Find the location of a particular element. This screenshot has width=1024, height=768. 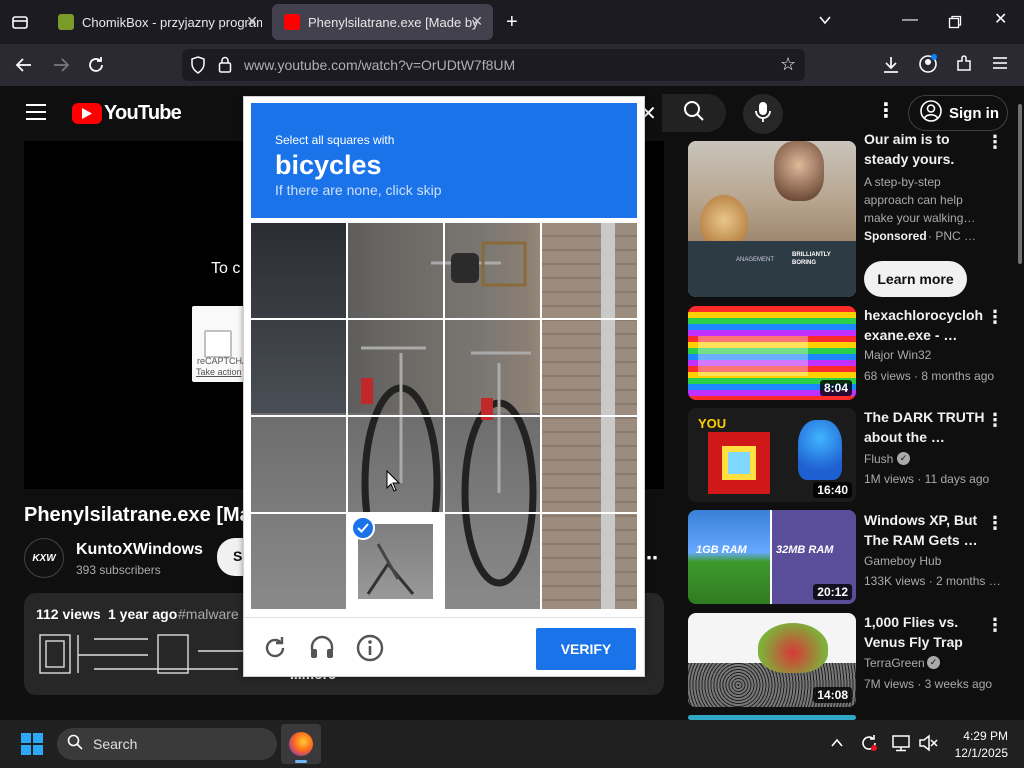

sidebar-channel-name: Gameboy Hub is located at coordinates (902, 561).